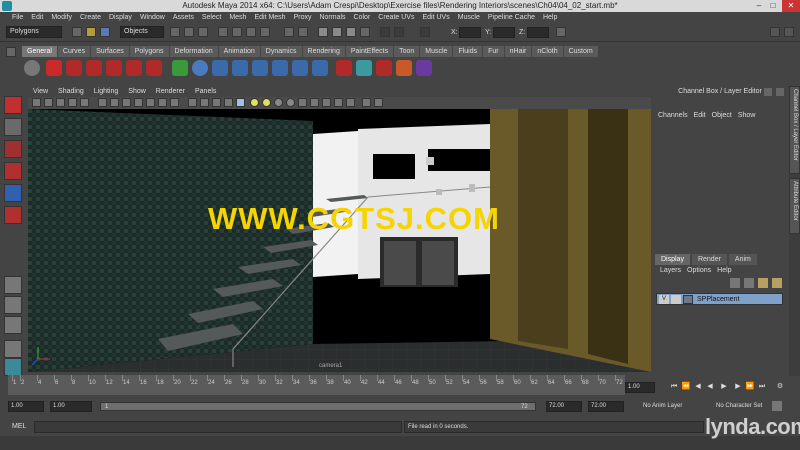 This screenshot has height=450, width=800. What do you see at coordinates (775, 32) in the screenshot?
I see `modeling-toolkit-icon` at bounding box center [775, 32].